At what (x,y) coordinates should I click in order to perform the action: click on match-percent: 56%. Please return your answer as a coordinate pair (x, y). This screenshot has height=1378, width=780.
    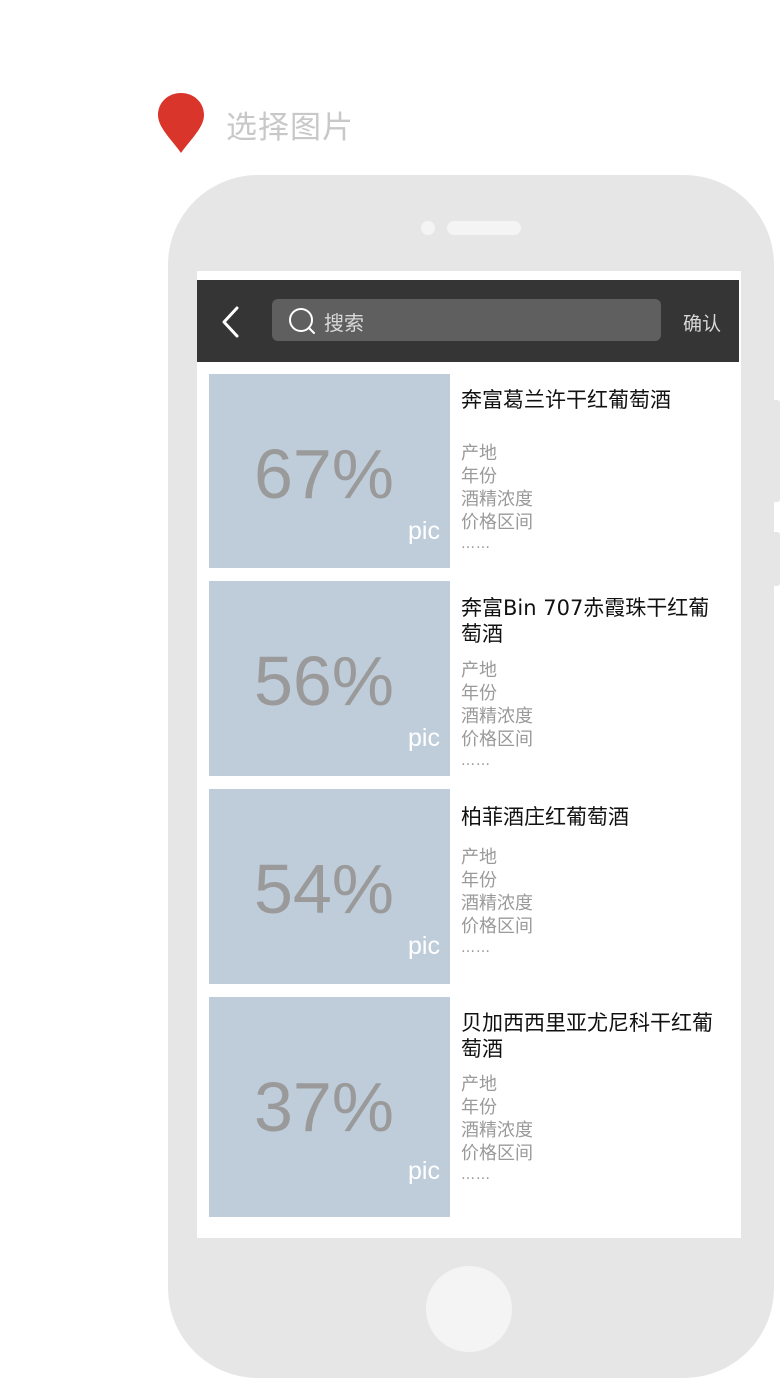
    Looking at the image, I should click on (324, 681).